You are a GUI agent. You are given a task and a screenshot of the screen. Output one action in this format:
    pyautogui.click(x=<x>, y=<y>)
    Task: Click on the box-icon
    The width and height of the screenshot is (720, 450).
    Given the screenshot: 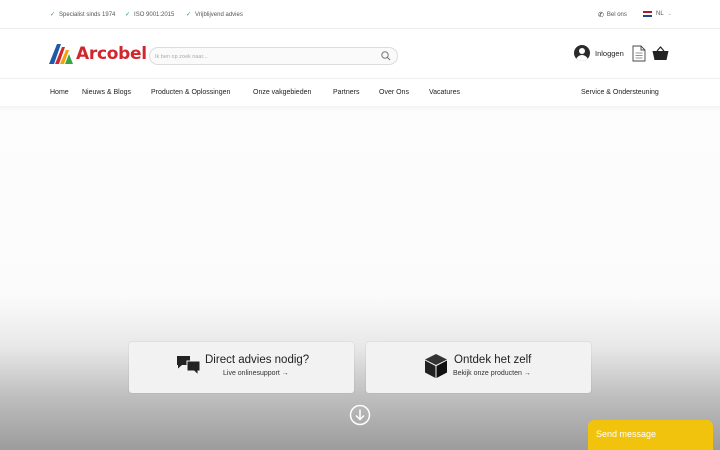 What is the action you would take?
    pyautogui.click(x=436, y=366)
    